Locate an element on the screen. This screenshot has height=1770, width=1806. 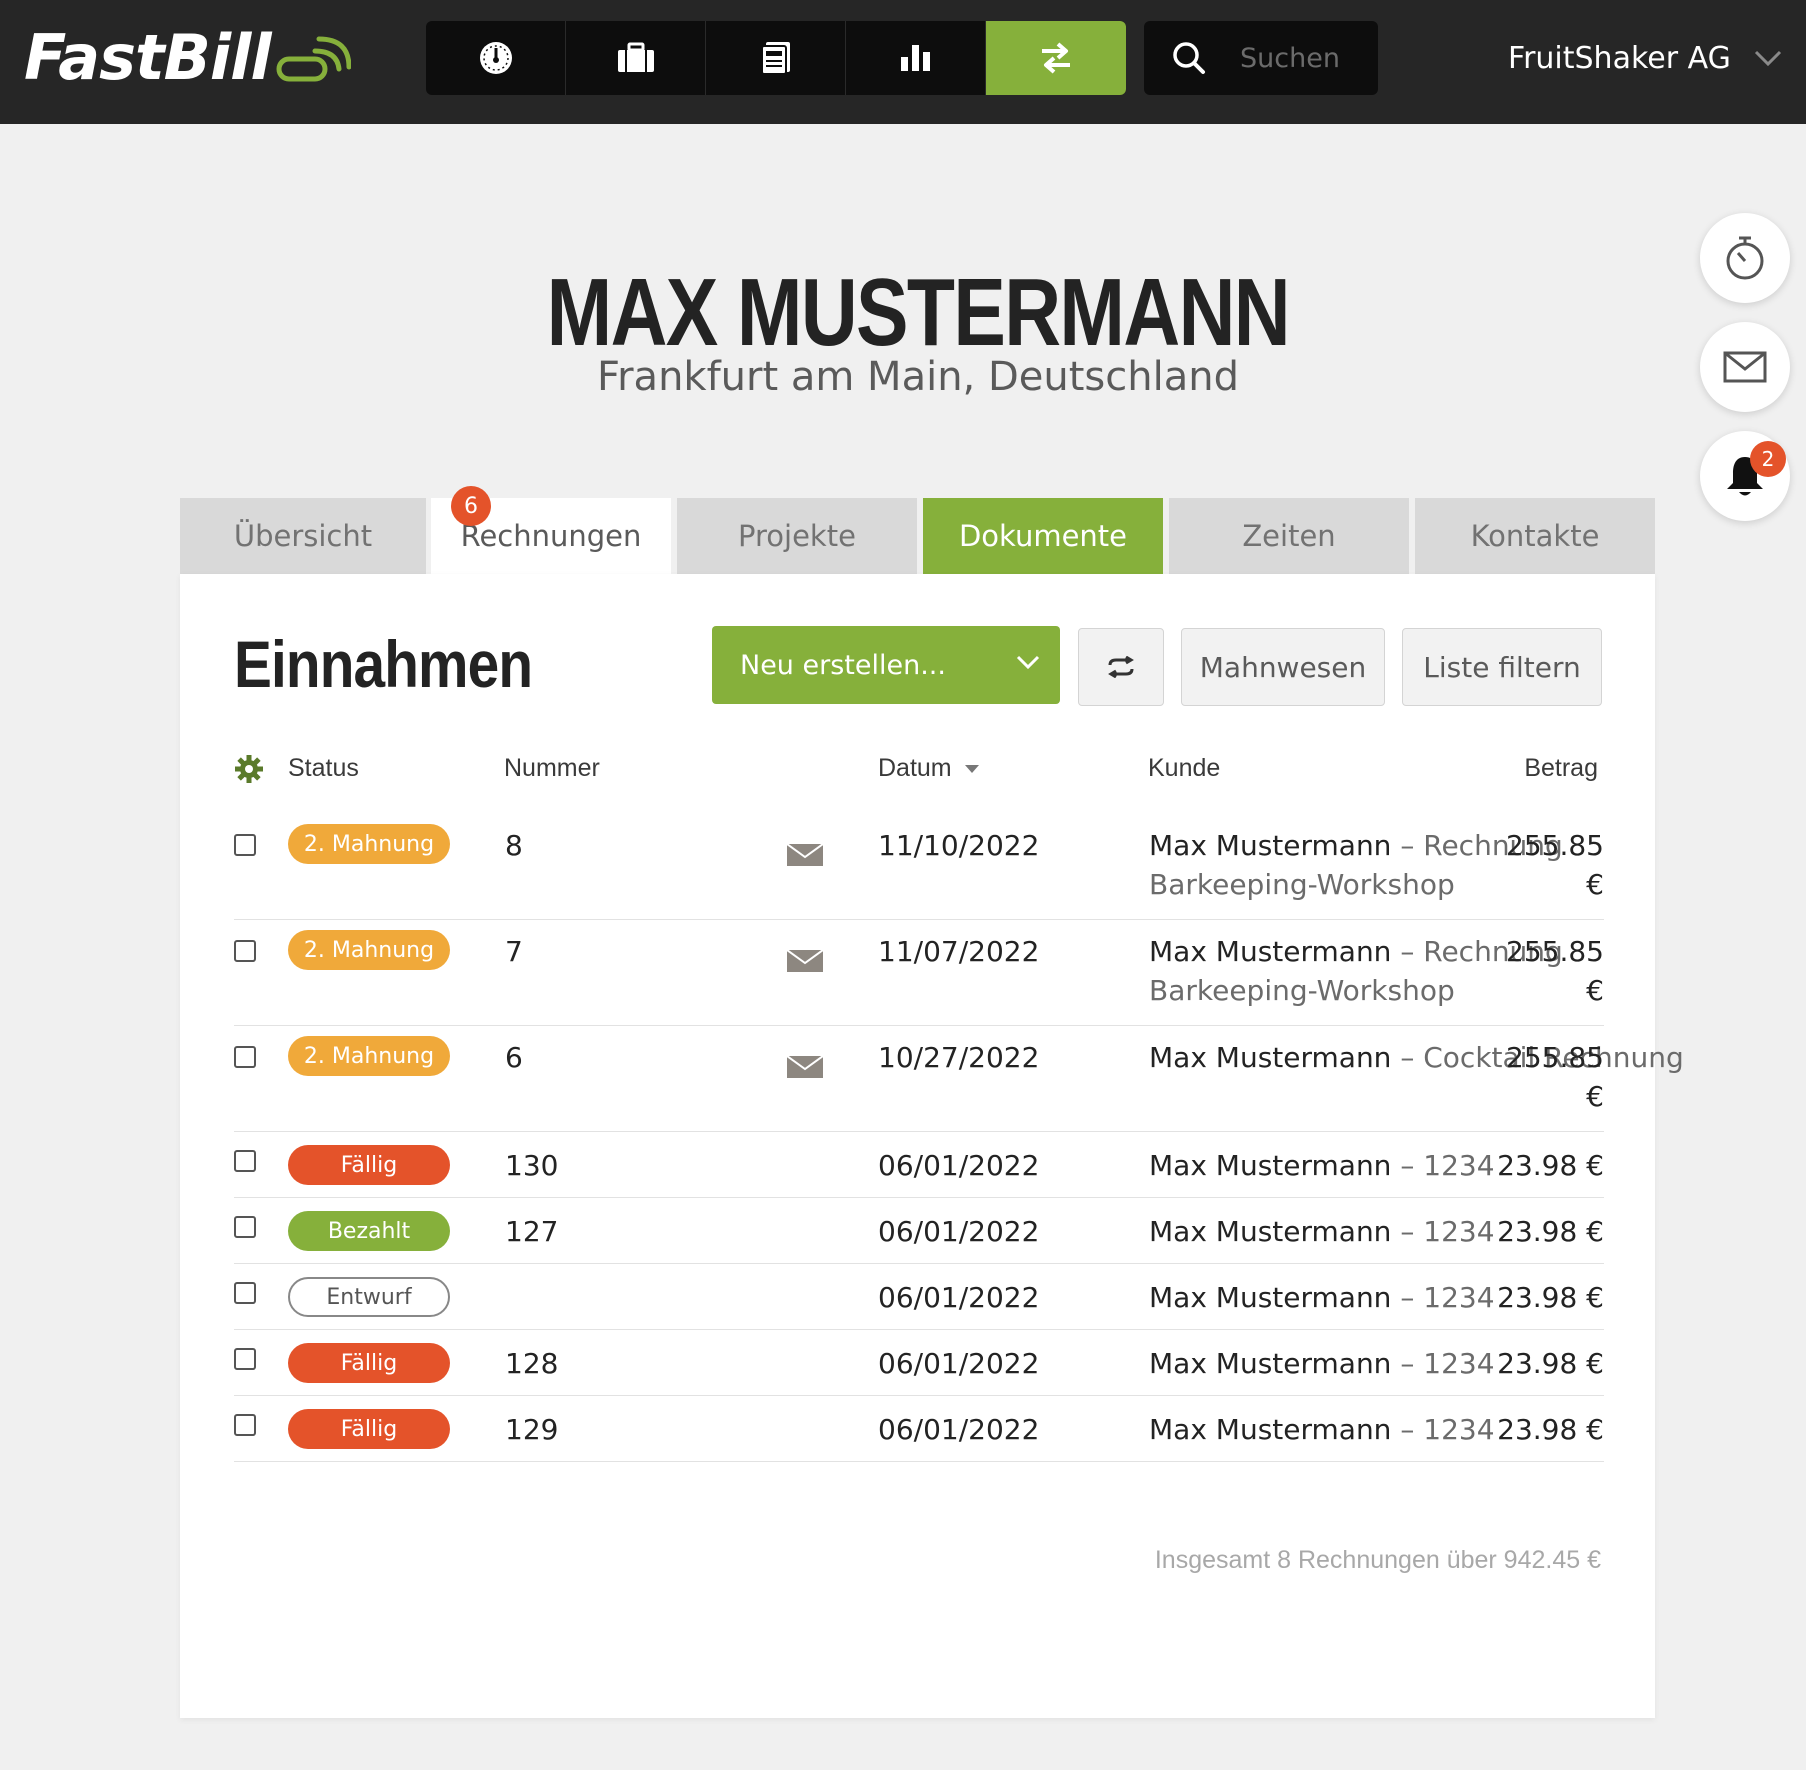
nav-documents is located at coordinates (776, 58).